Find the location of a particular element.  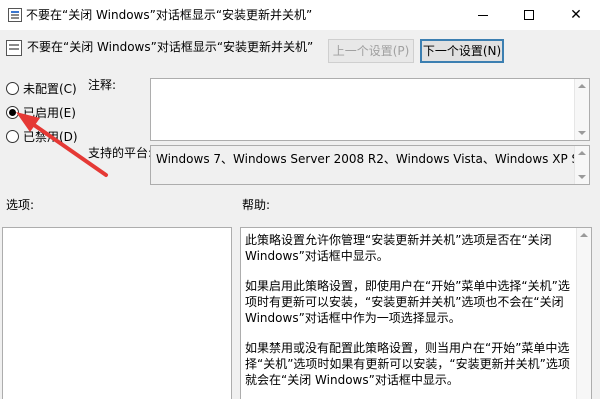

close-icon: ✕ is located at coordinates (576, 15).